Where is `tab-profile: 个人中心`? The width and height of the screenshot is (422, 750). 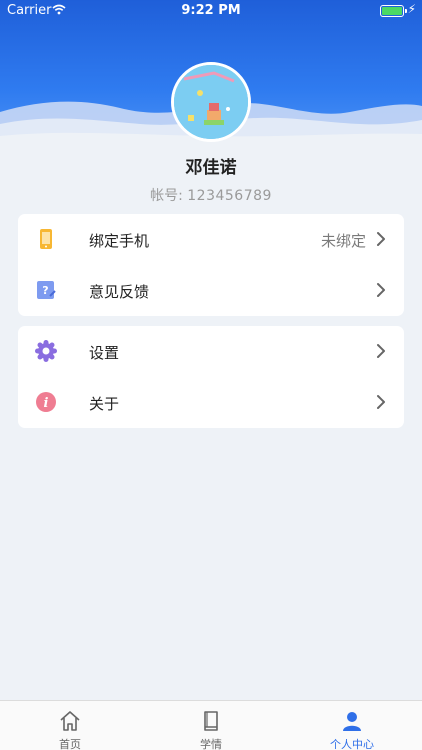
tab-profile: 个人中心 is located at coordinates (352, 725).